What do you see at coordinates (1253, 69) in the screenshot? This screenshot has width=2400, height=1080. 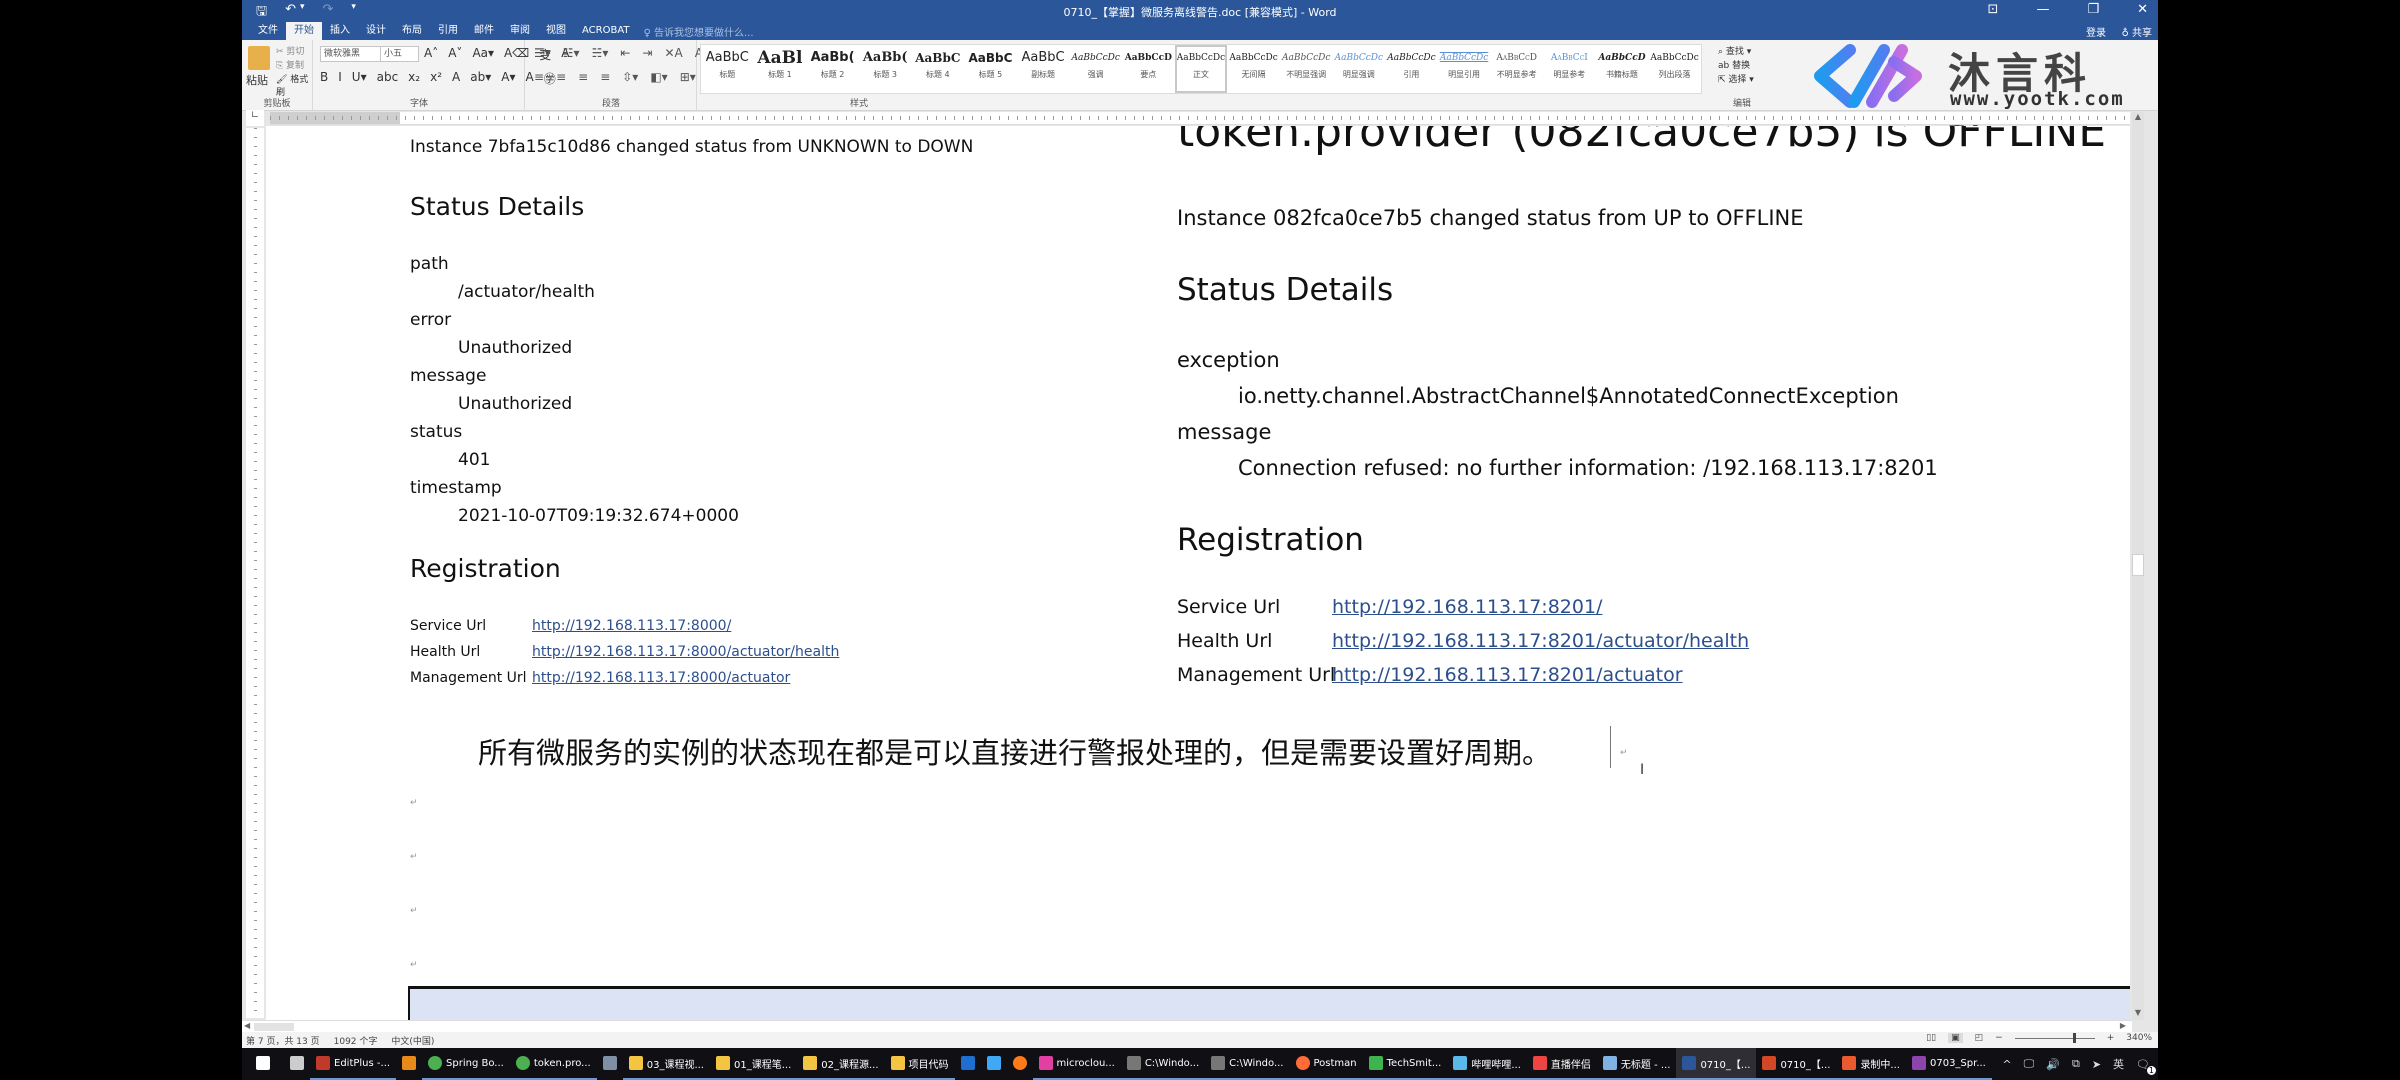 I see `style-item: AaBbCcDc 无间隔` at bounding box center [1253, 69].